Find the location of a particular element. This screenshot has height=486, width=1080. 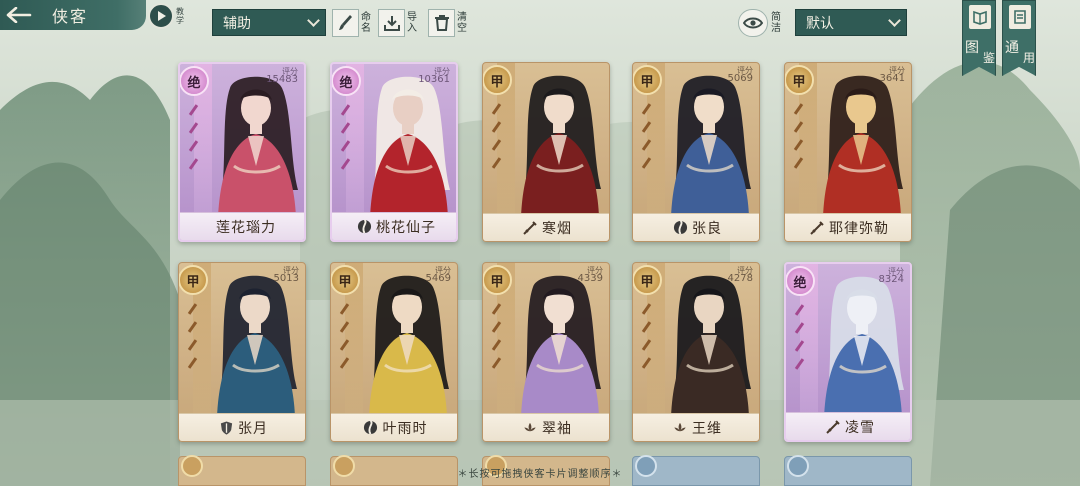

tutorial-button: 教学 is located at coordinates (170, 16).